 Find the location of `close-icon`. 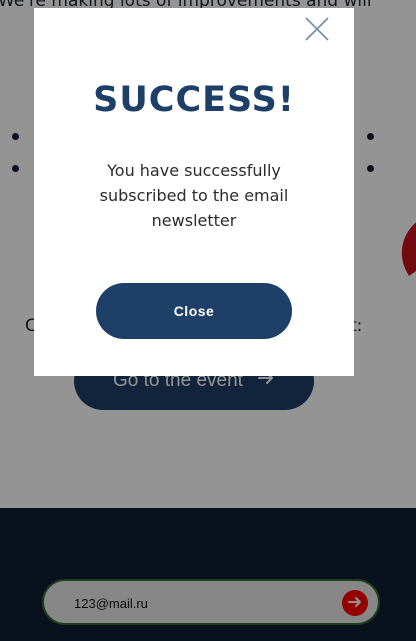

close-icon is located at coordinates (317, 29).